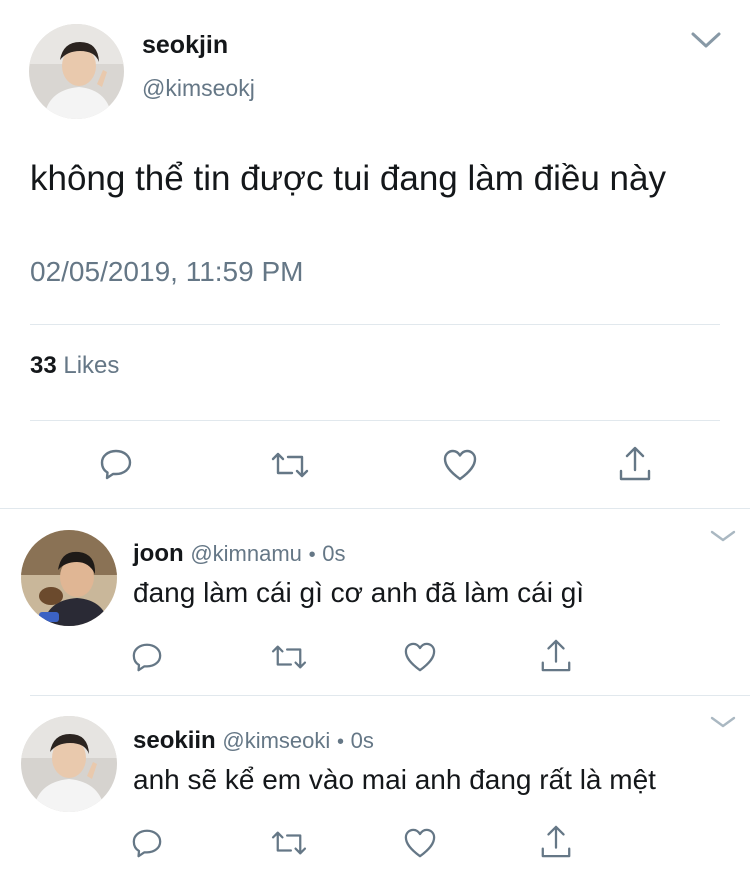  I want to click on tweet-text: không thể tin được tui đang làm điều này, so click(348, 178).